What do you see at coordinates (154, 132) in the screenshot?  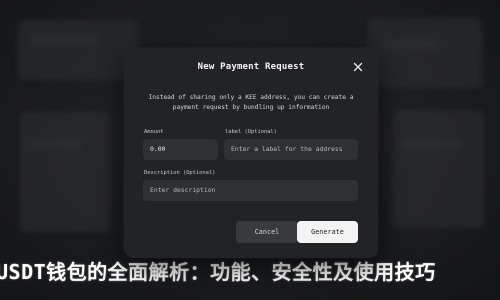 I see `amount-label: Amount` at bounding box center [154, 132].